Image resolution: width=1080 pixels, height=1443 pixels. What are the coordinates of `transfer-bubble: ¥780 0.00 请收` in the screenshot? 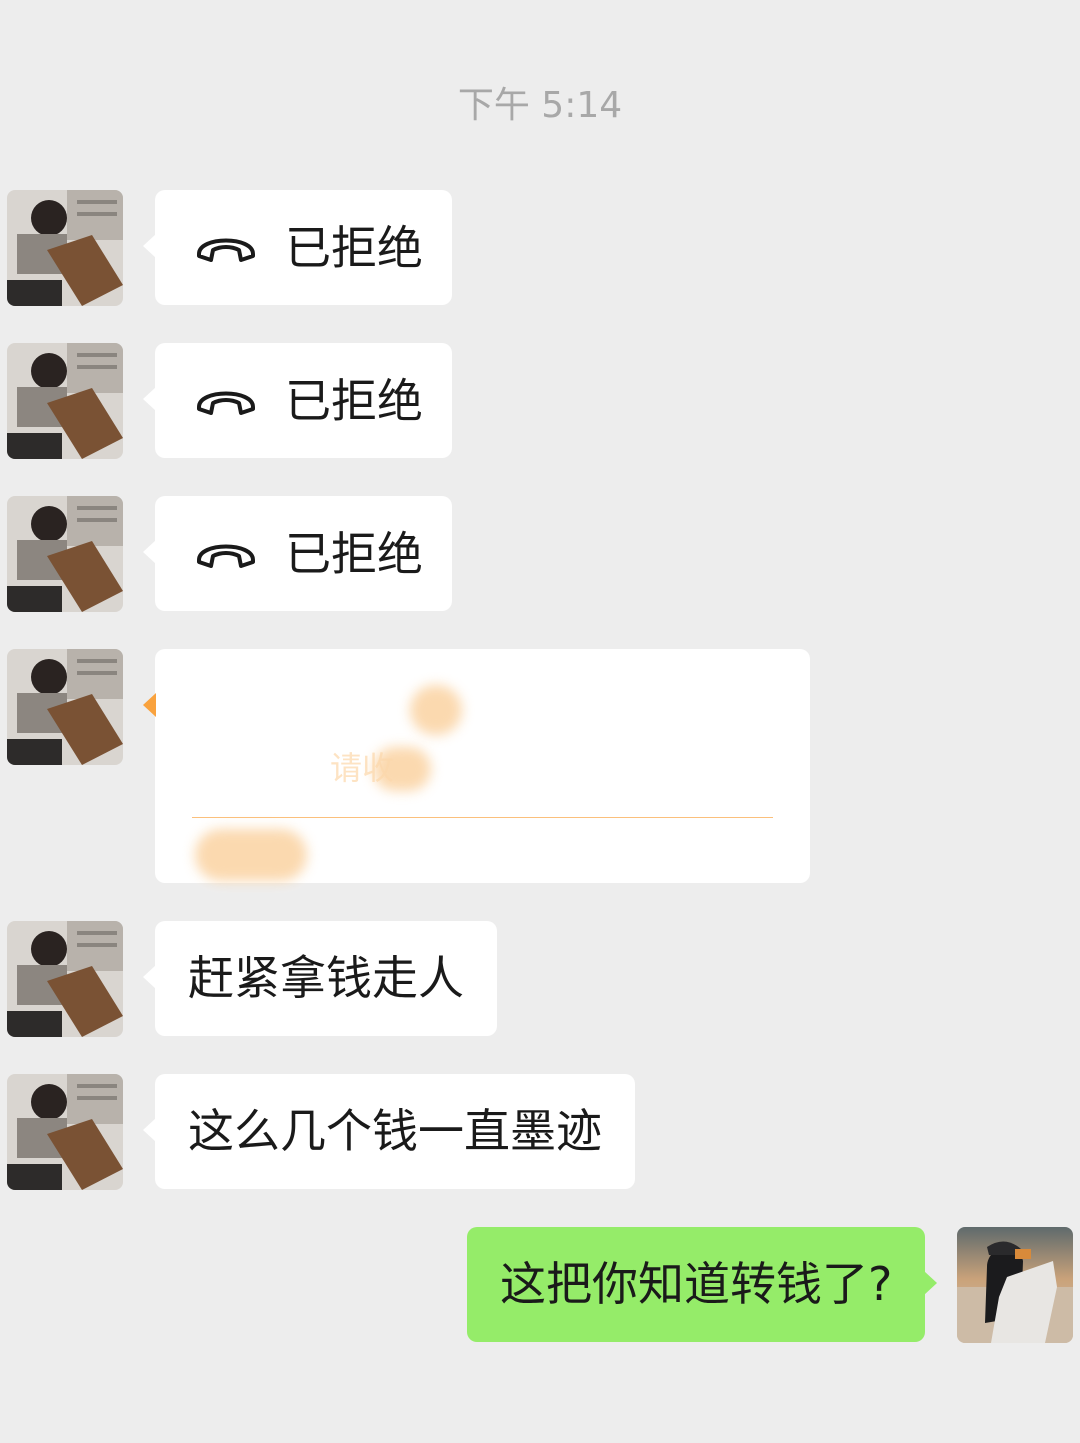 It's located at (476, 766).